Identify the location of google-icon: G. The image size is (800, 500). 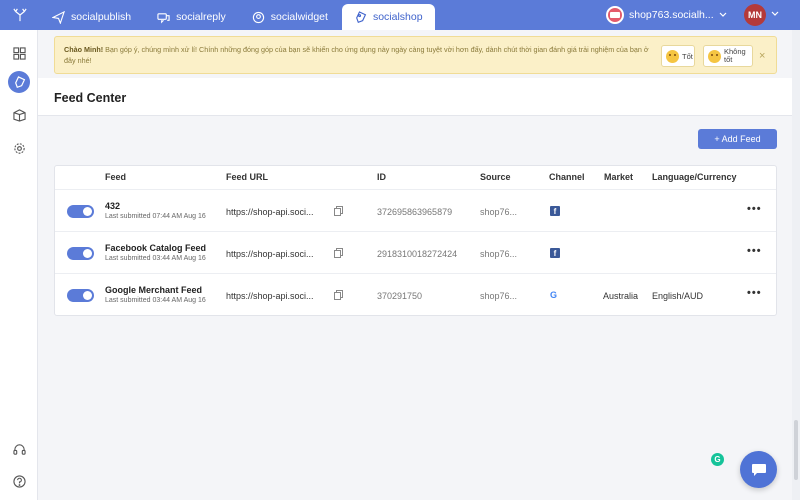
(554, 295).